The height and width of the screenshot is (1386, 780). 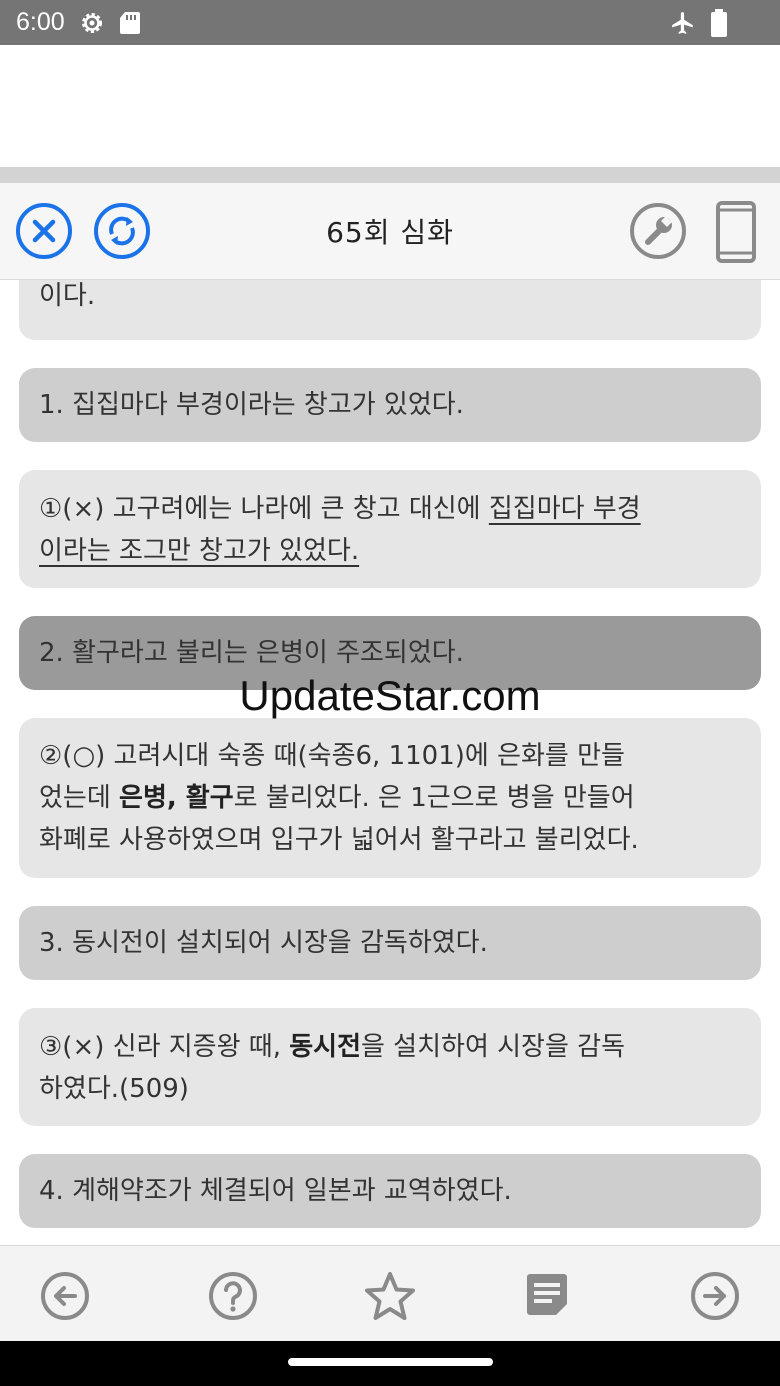 I want to click on wrench-icon, so click(x=658, y=231).